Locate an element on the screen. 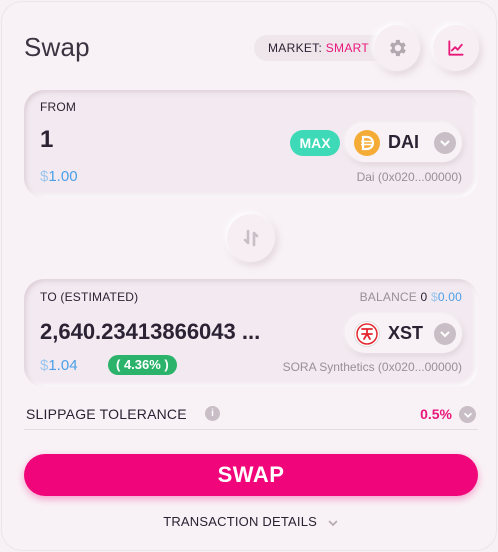 This screenshot has width=498, height=552. slippage-value: 0.5% is located at coordinates (436, 414).